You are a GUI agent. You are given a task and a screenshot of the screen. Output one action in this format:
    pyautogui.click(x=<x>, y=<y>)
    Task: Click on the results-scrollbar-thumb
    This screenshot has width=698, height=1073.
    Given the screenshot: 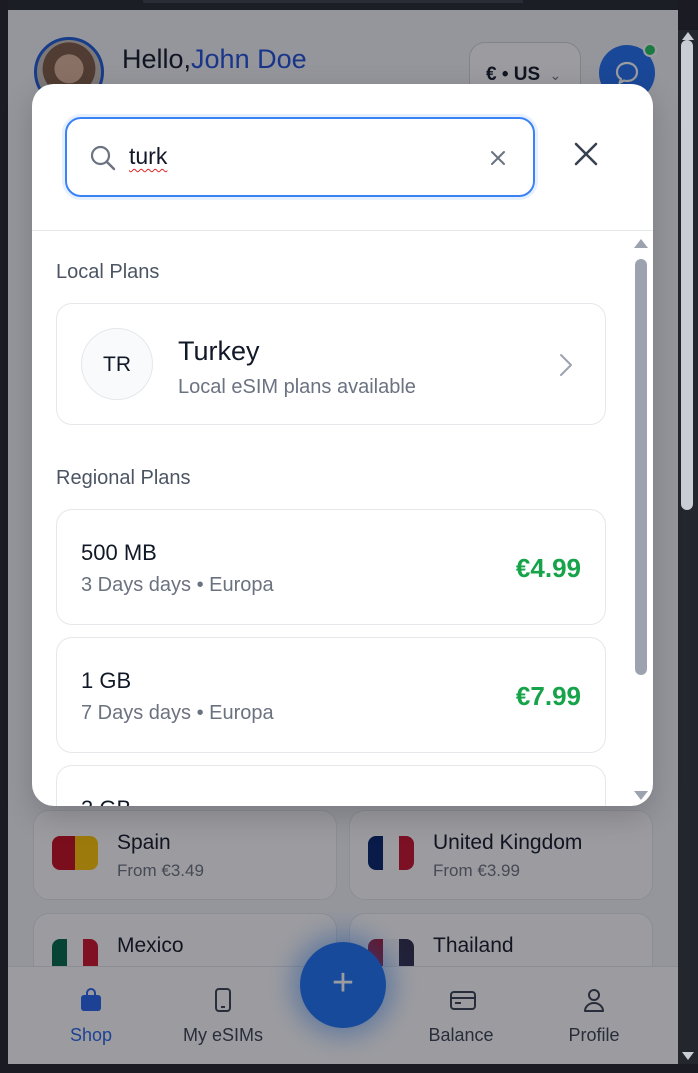 What is the action you would take?
    pyautogui.click(x=641, y=467)
    